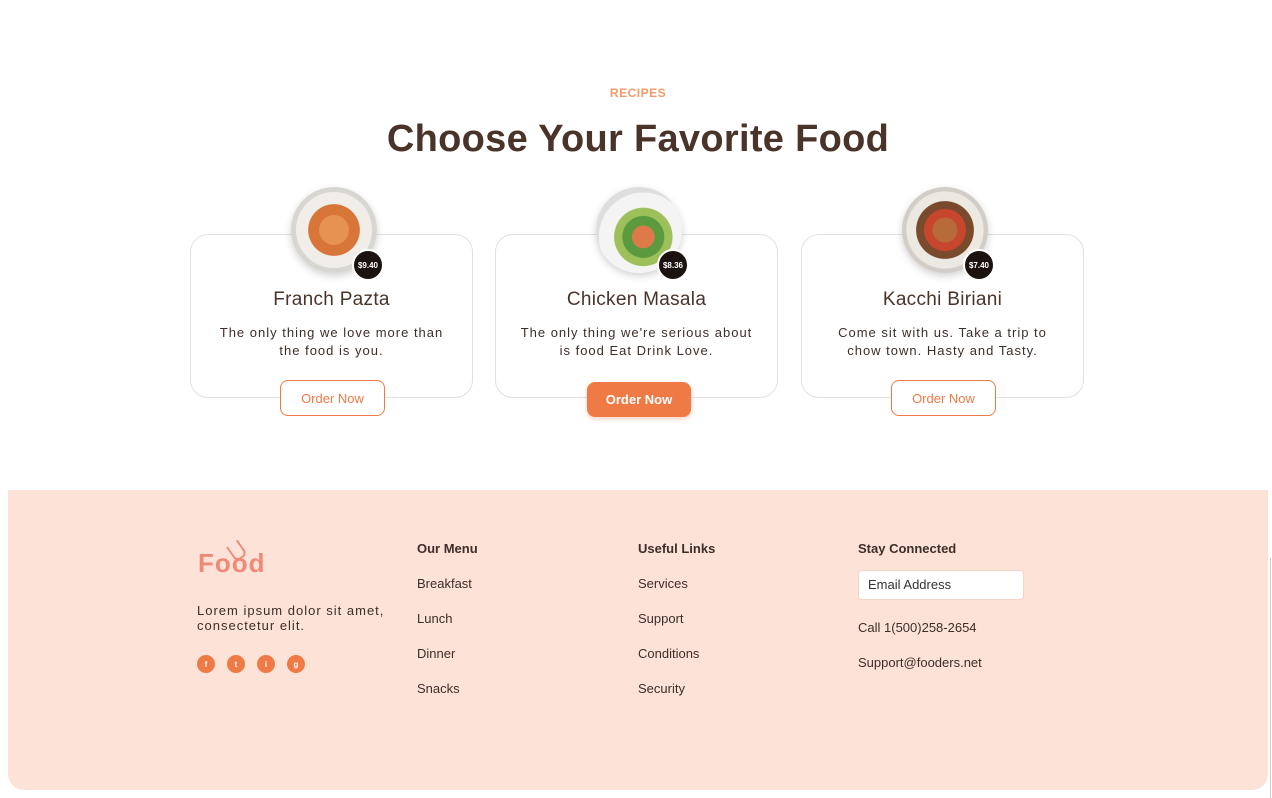 This screenshot has height=798, width=1272. Describe the element at coordinates (638, 93) in the screenshot. I see `recipes-eyebrow: RECIPES` at that location.